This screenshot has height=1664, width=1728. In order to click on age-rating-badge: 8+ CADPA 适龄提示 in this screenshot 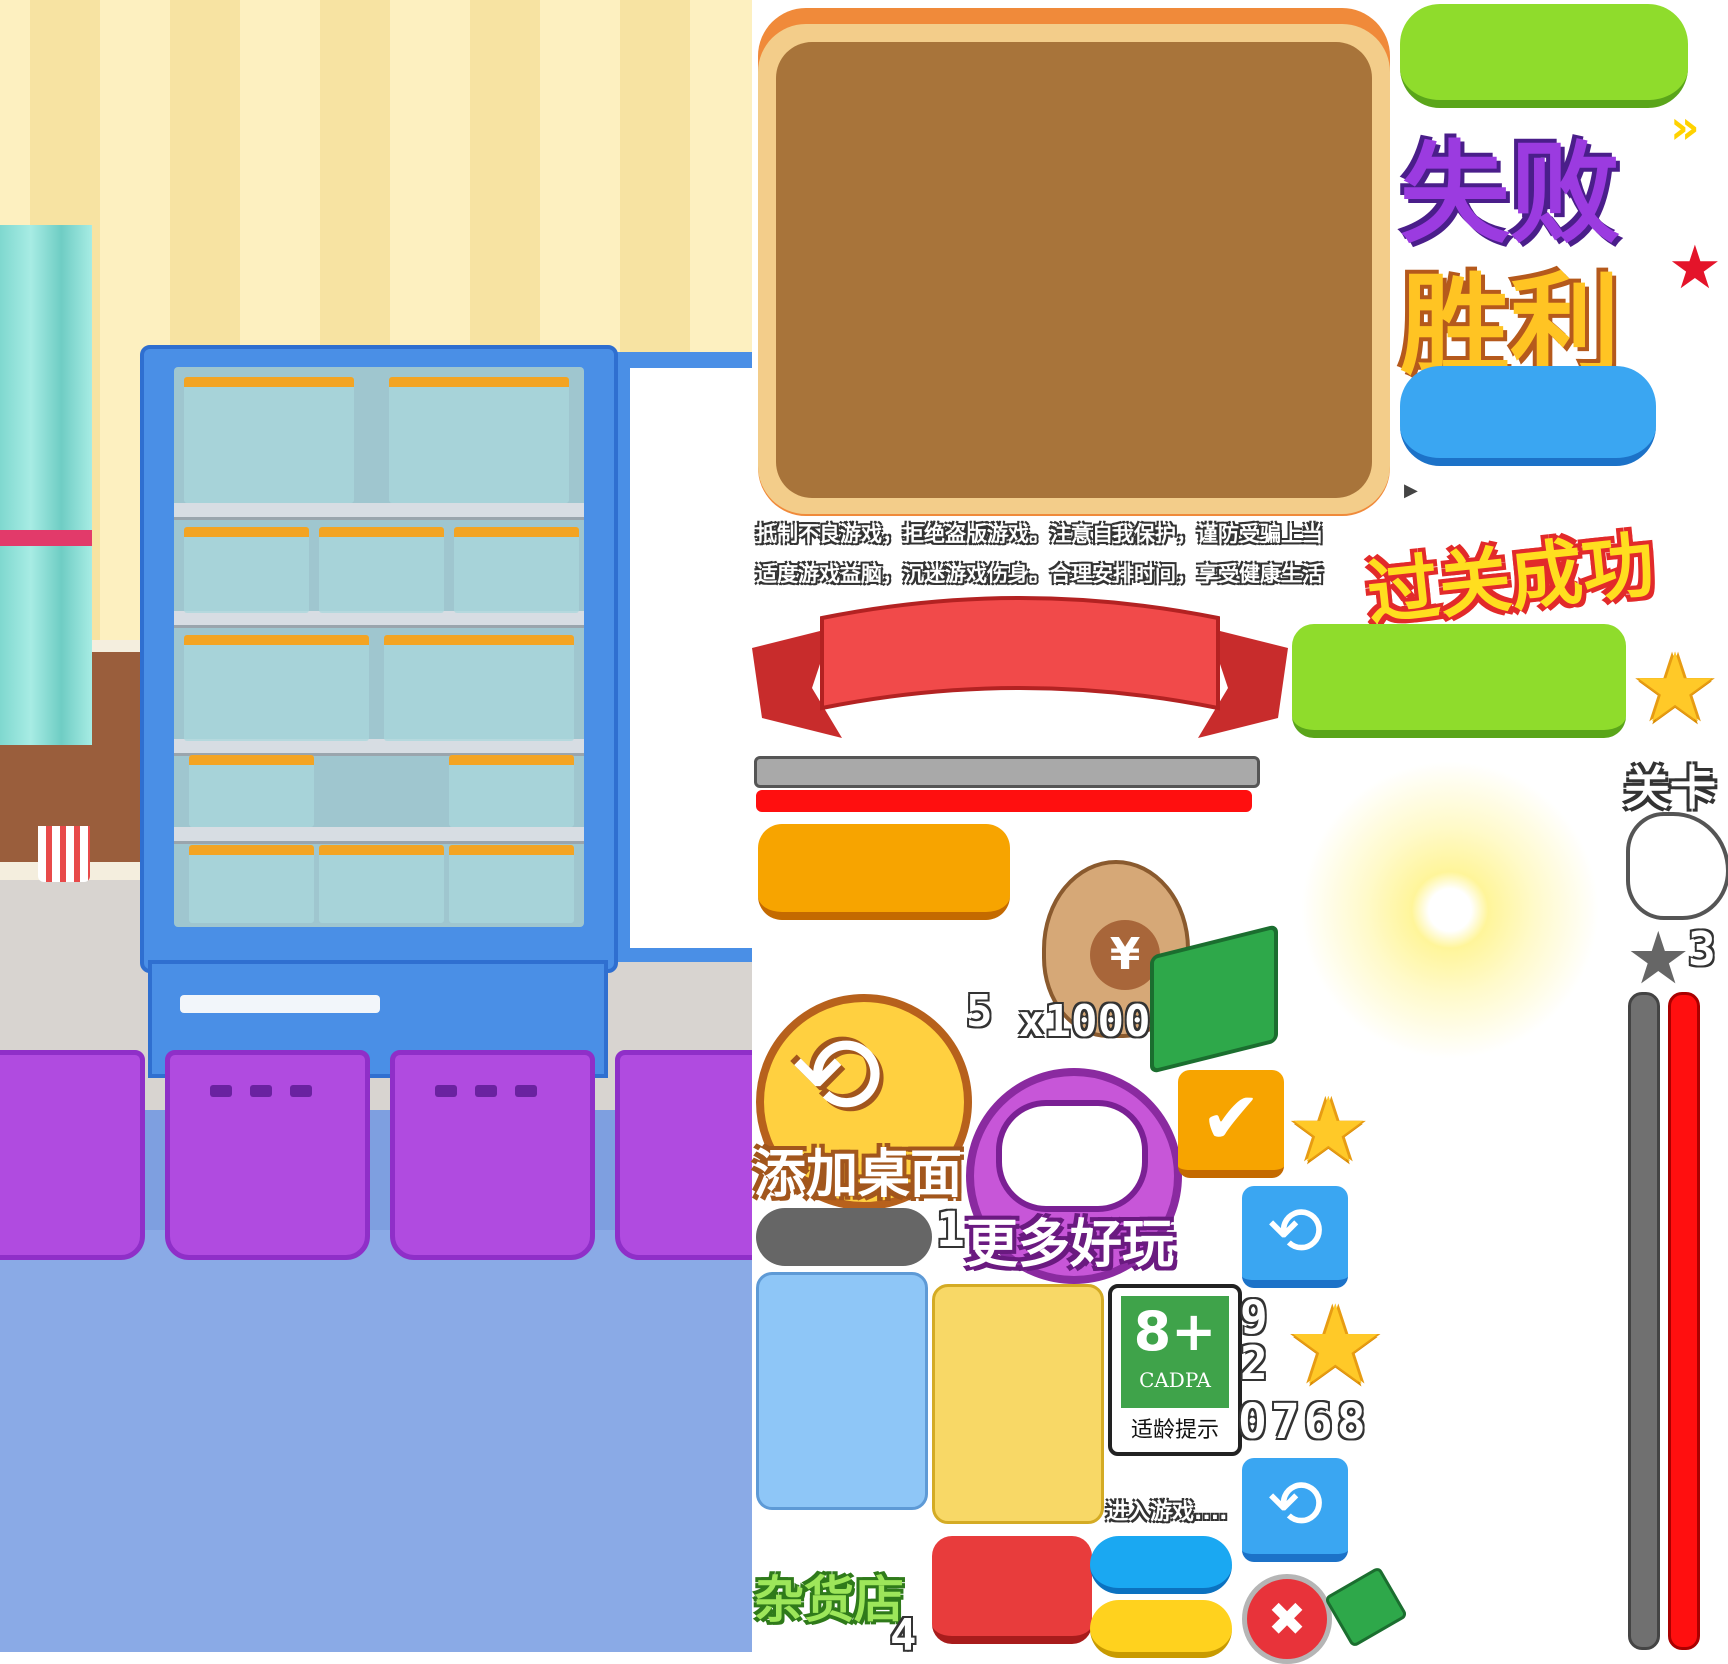, I will do `click(1175, 1370)`.